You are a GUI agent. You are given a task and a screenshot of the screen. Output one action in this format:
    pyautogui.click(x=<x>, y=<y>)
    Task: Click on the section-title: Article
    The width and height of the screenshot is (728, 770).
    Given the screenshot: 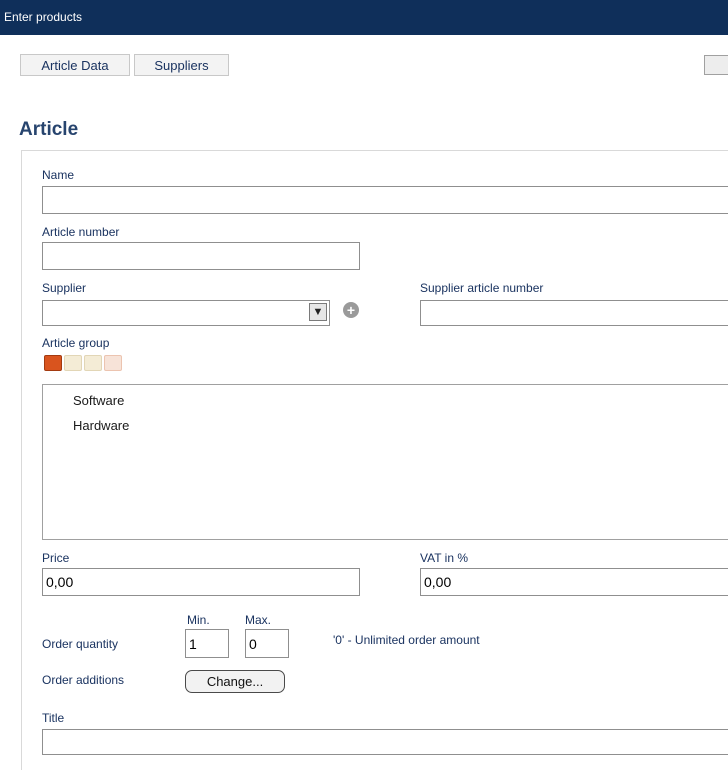 What is the action you would take?
    pyautogui.click(x=49, y=129)
    